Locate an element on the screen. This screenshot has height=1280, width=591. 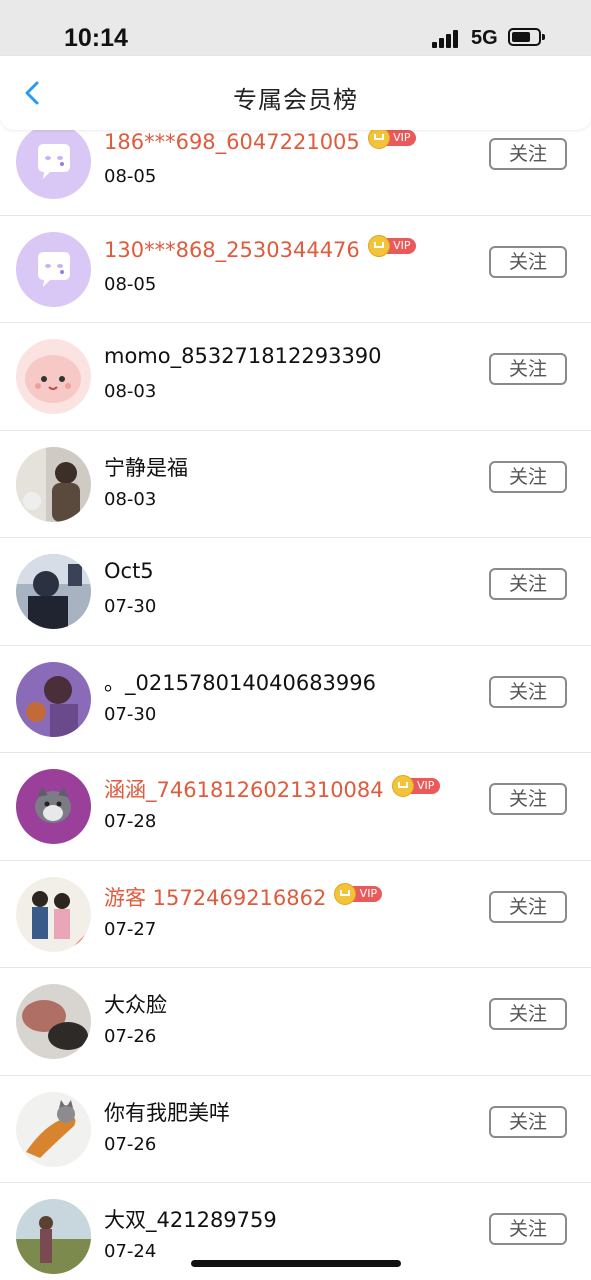
list-item: 你有我肥美咩 07-26 关注 is located at coordinates (295, 1129).